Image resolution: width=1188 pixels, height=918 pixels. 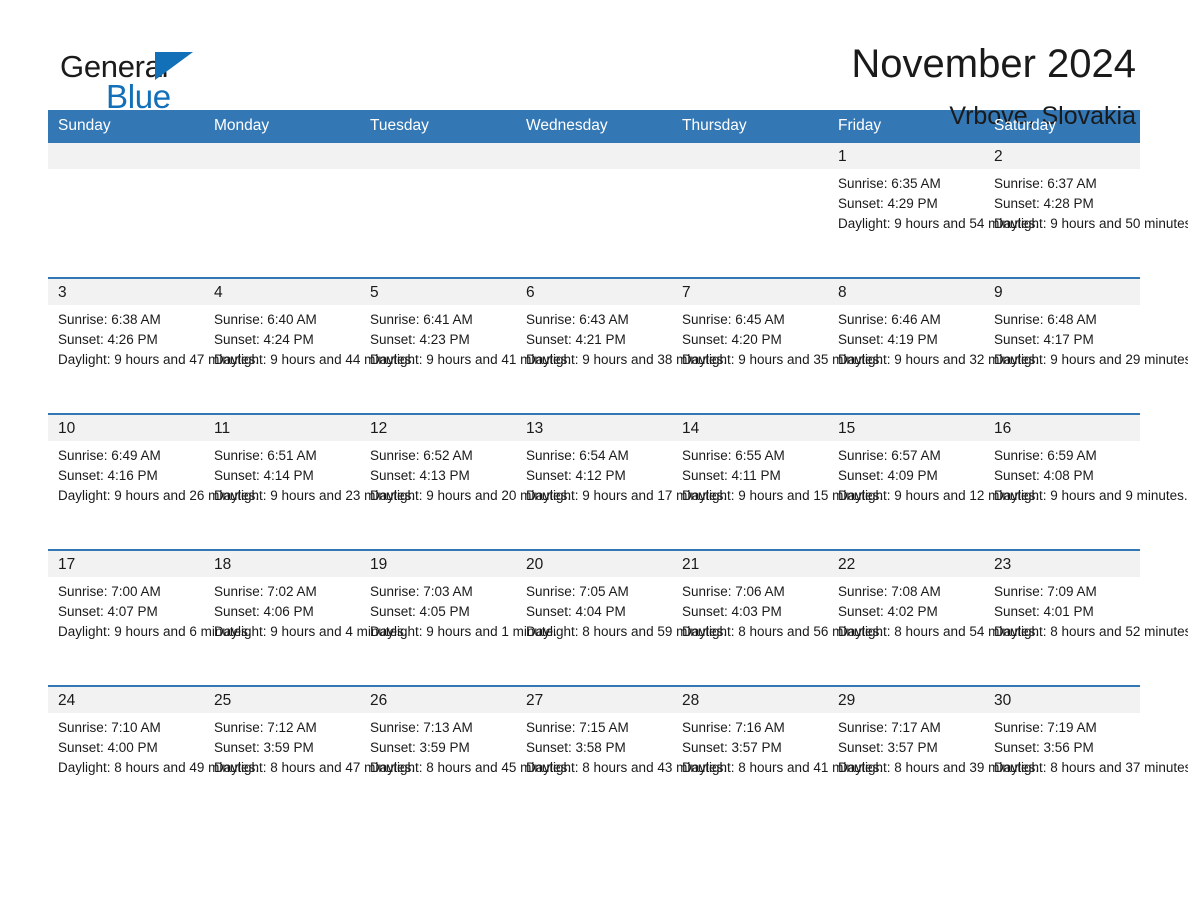 What do you see at coordinates (783, 767) in the screenshot?
I see `daylight-text: Daylight: 8 hours and 41 minutes.` at bounding box center [783, 767].